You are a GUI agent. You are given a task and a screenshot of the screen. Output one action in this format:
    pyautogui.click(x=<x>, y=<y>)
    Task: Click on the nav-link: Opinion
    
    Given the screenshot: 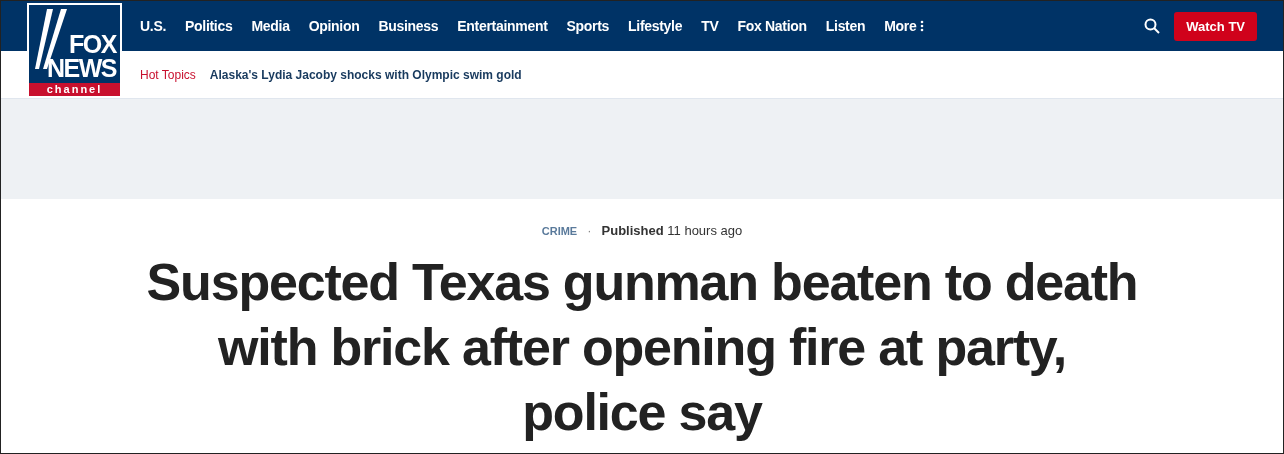 What is the action you would take?
    pyautogui.click(x=334, y=26)
    